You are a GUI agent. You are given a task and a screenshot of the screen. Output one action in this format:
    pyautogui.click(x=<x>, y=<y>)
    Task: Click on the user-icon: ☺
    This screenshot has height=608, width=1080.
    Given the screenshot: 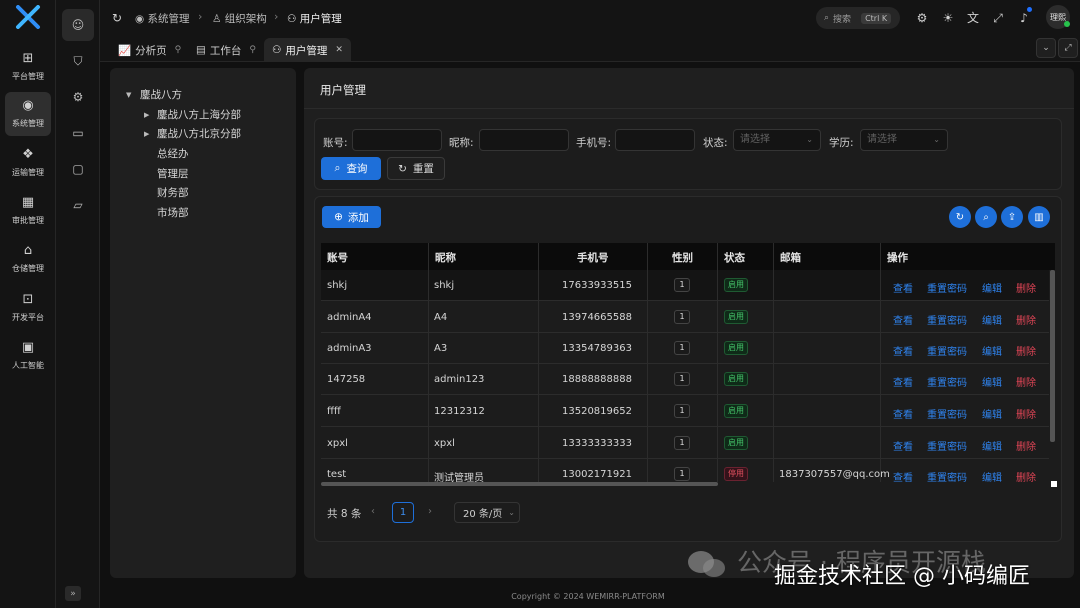 What is the action you would take?
    pyautogui.click(x=78, y=25)
    